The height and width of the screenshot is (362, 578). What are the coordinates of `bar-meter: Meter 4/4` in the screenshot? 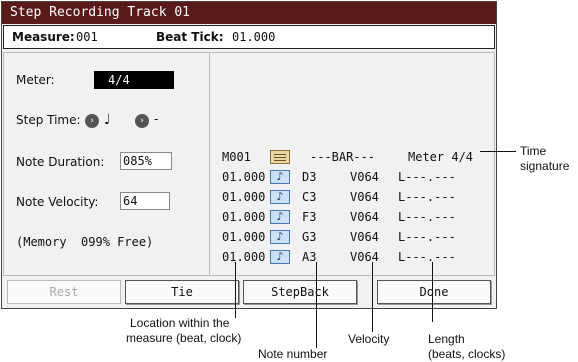 It's located at (441, 157).